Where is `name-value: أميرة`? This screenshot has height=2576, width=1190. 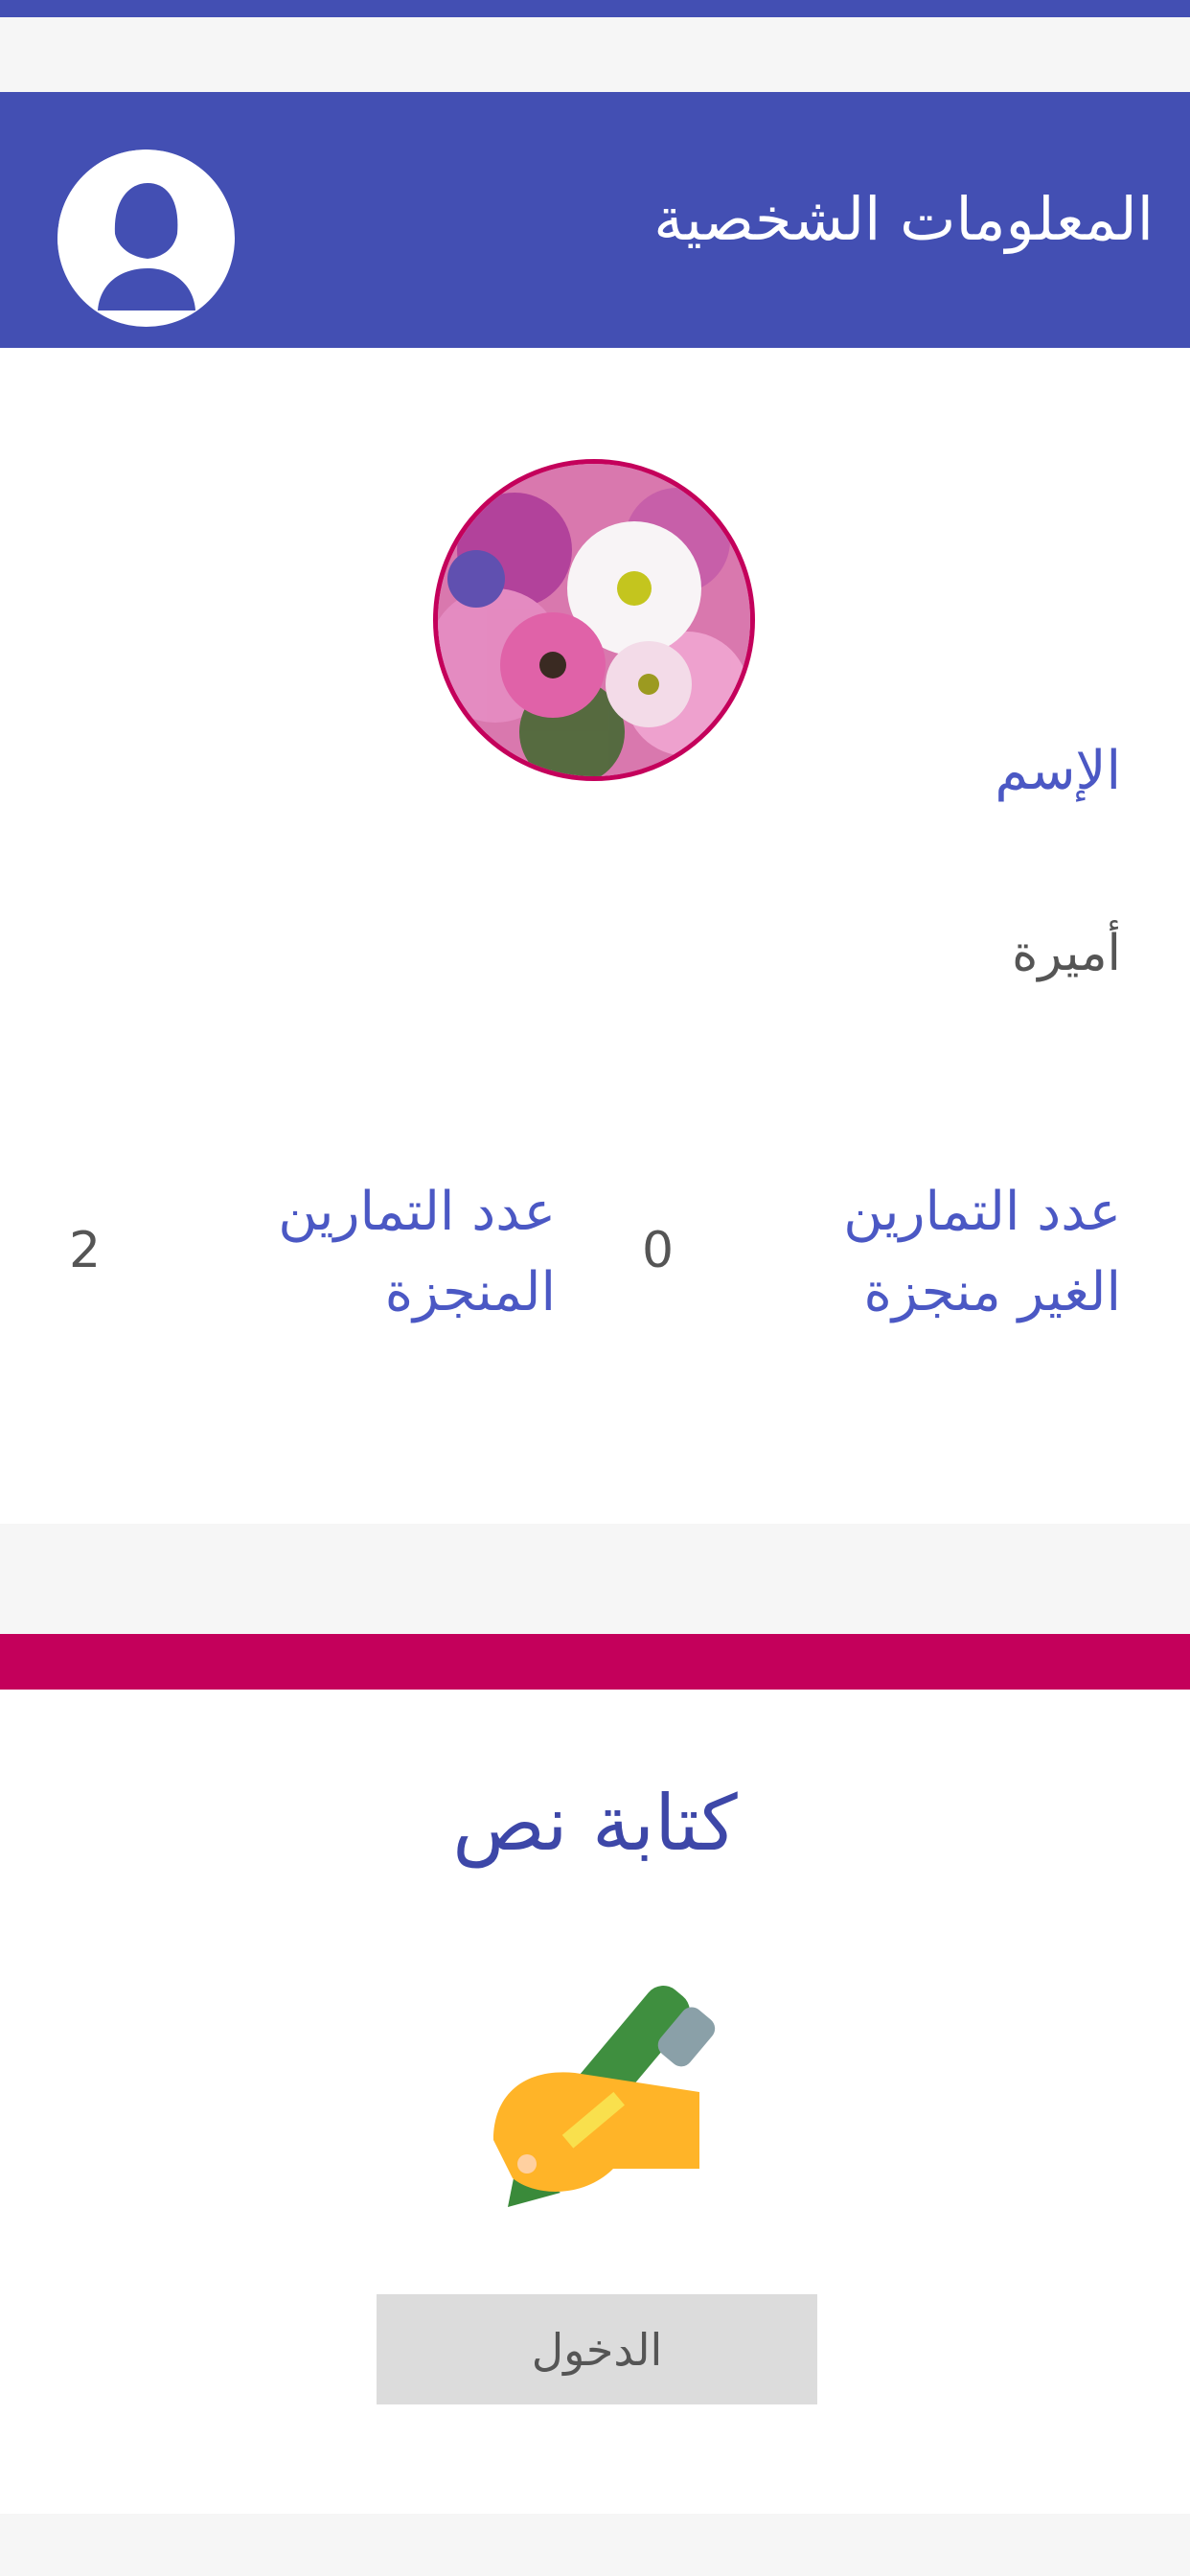 name-value: أميرة is located at coordinates (1067, 953).